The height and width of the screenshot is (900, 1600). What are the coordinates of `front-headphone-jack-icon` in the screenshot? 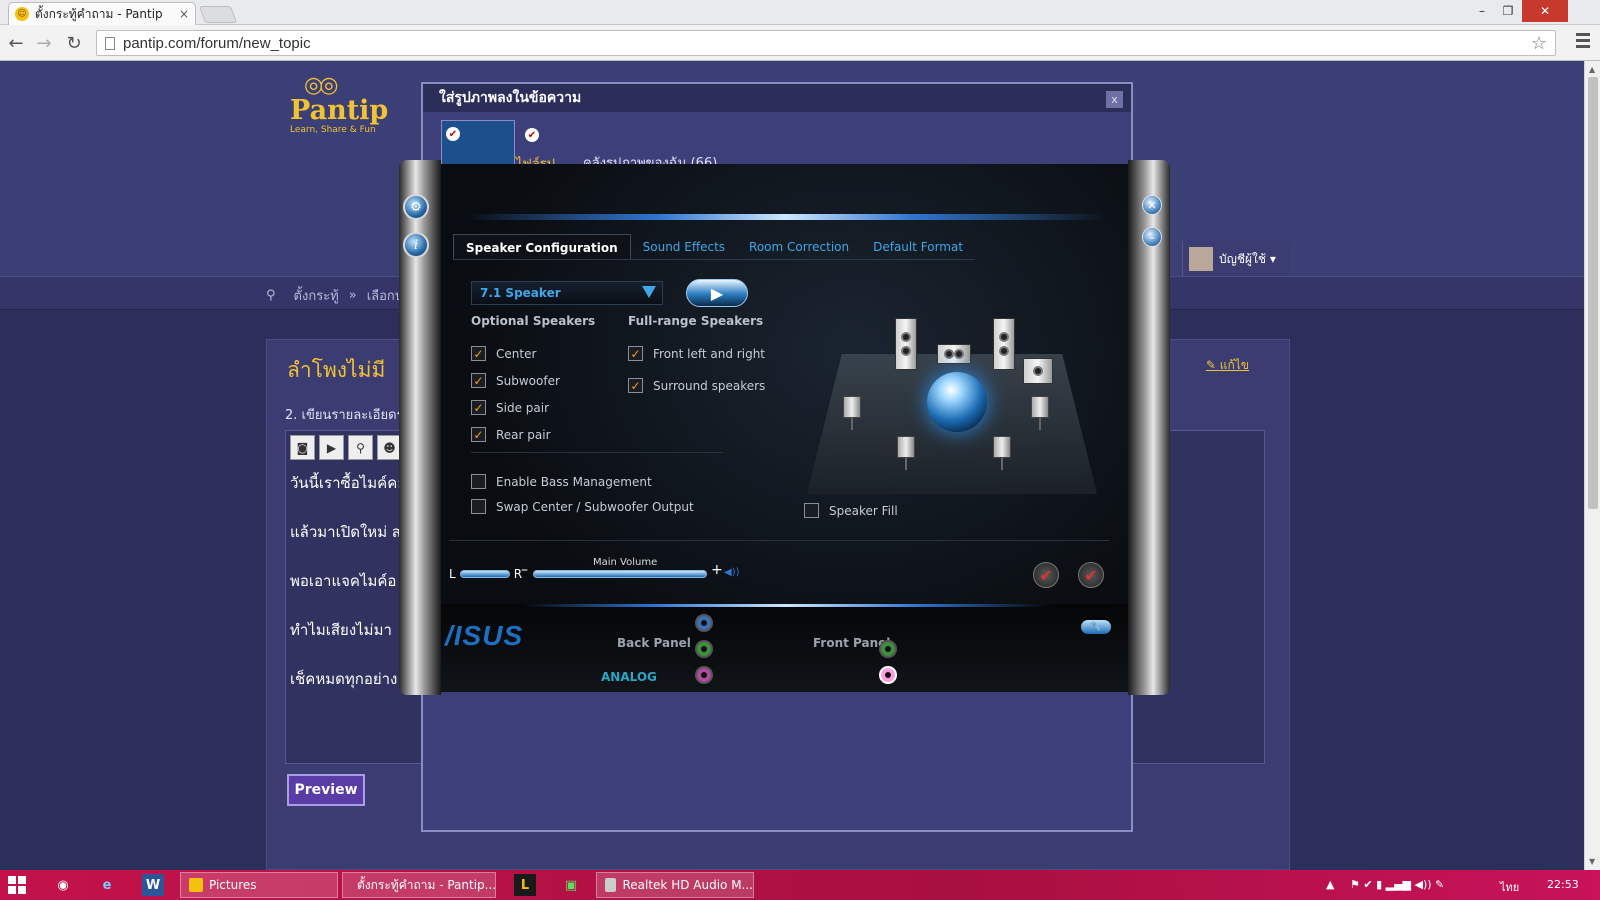 It's located at (888, 649).